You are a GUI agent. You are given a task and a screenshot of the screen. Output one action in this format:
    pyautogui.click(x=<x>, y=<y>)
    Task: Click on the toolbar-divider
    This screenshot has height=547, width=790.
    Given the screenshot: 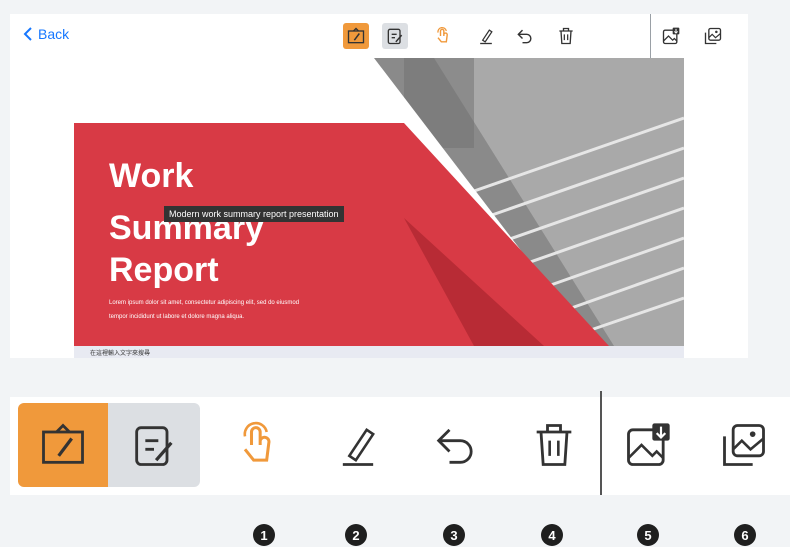 What is the action you would take?
    pyautogui.click(x=650, y=36)
    